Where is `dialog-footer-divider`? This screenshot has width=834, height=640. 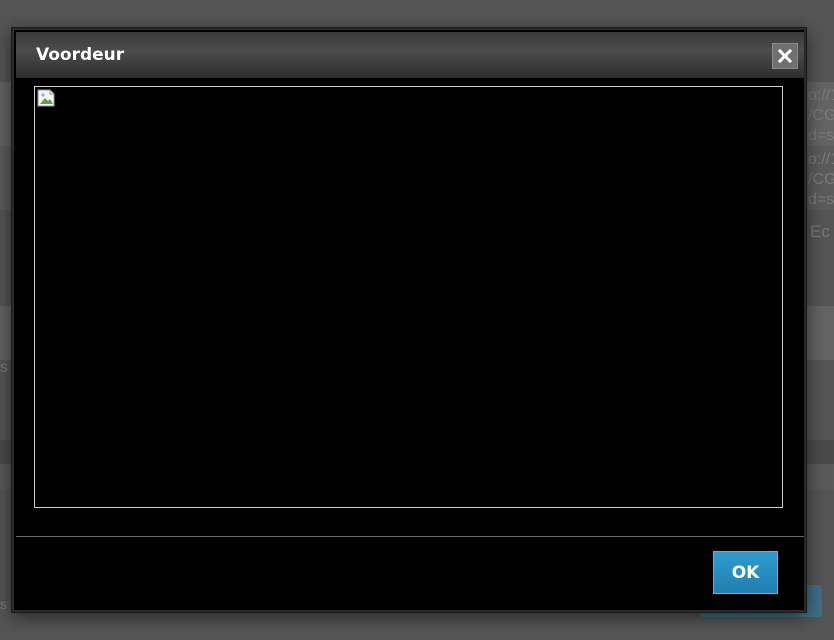
dialog-footer-divider is located at coordinates (410, 536).